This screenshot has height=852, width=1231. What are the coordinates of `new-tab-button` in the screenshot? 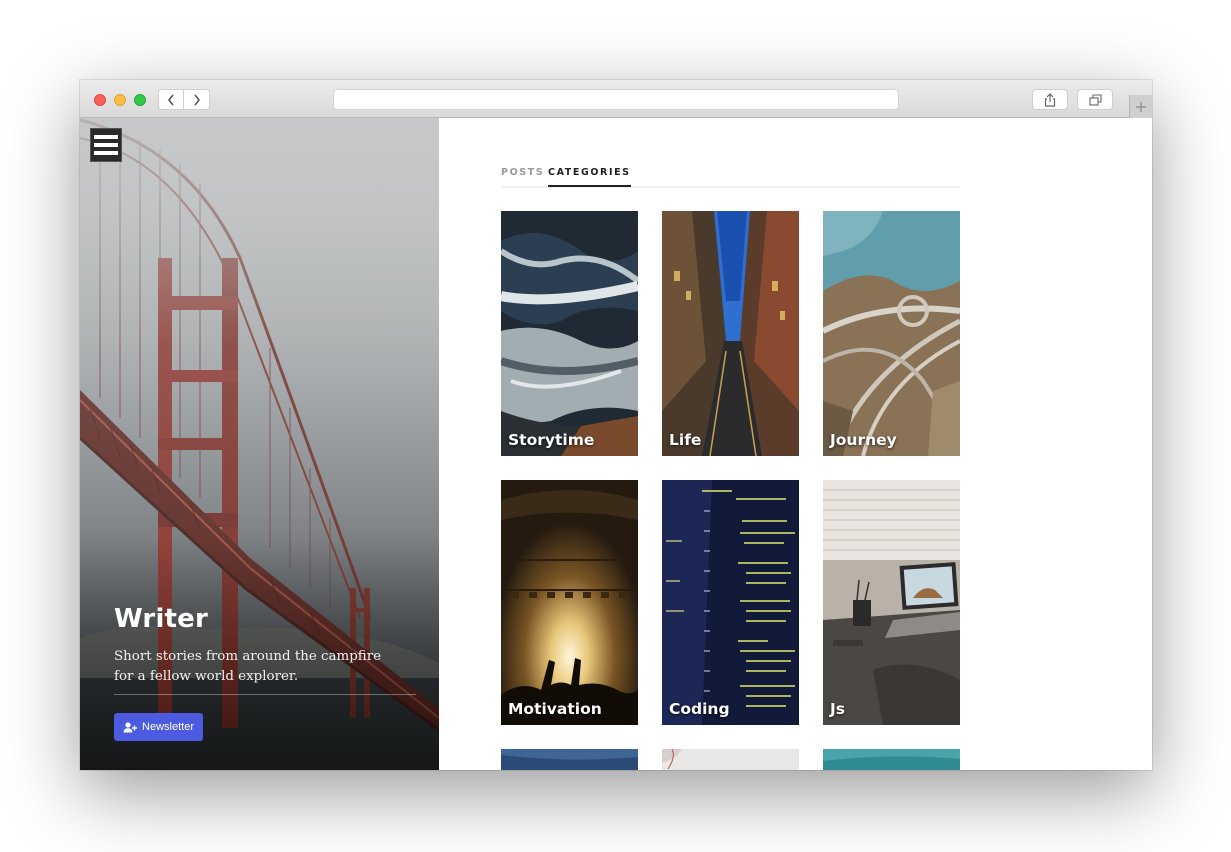 It's located at (1140, 106).